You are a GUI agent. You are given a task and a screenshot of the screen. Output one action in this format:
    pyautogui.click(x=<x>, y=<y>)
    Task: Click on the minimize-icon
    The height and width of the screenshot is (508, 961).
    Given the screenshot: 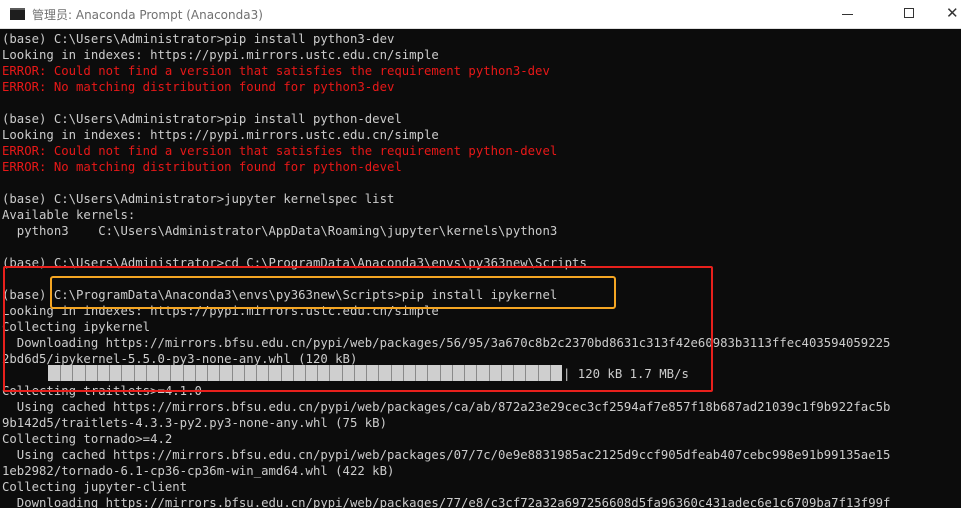 What is the action you would take?
    pyautogui.click(x=847, y=14)
    